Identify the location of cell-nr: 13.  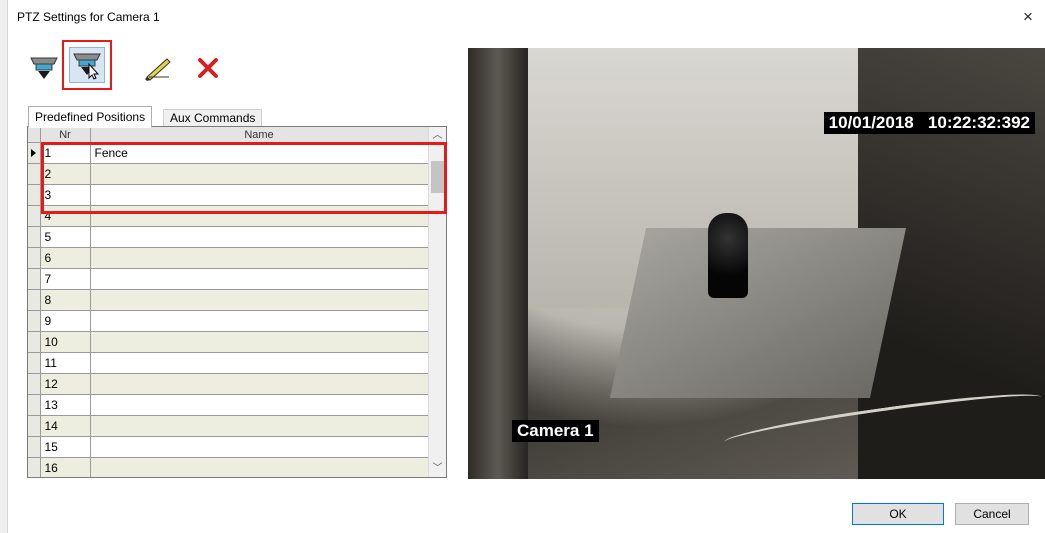
(65, 405).